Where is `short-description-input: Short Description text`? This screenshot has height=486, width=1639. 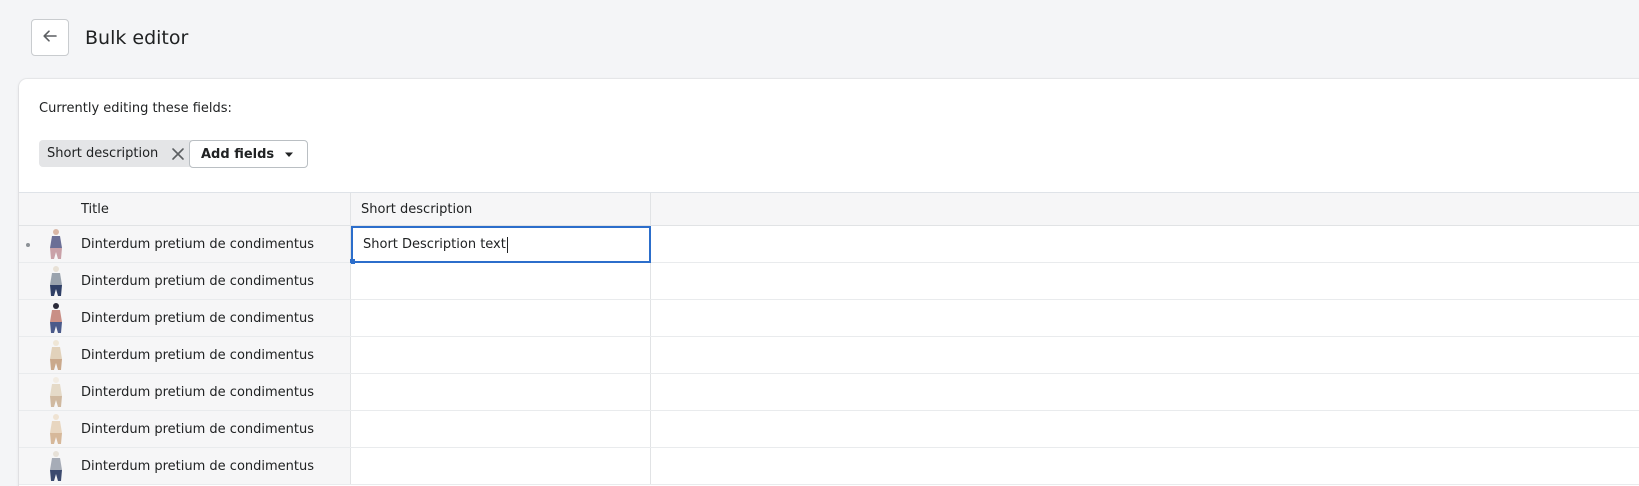 short-description-input: Short Description text is located at coordinates (500, 245).